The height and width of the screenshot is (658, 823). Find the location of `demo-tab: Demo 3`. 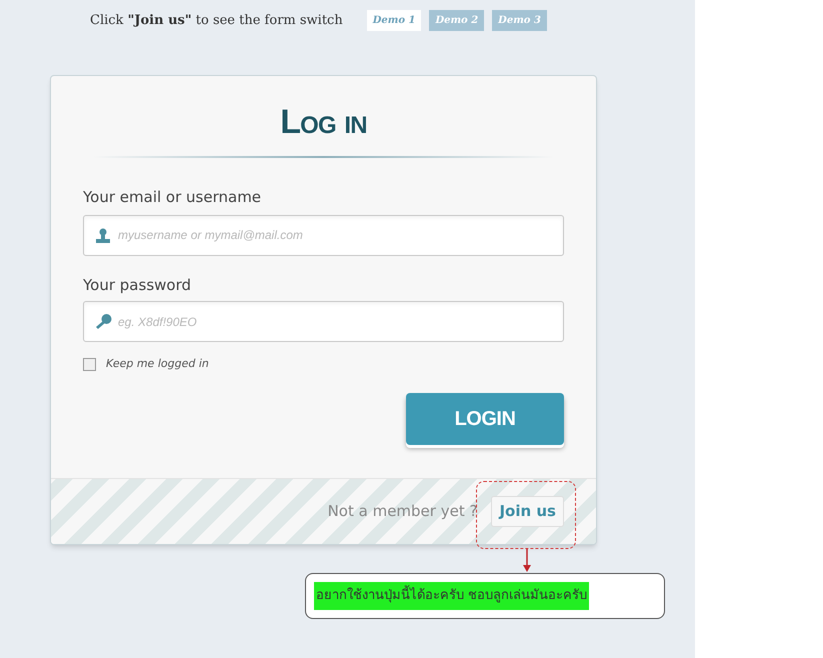

demo-tab: Demo 3 is located at coordinates (519, 20).